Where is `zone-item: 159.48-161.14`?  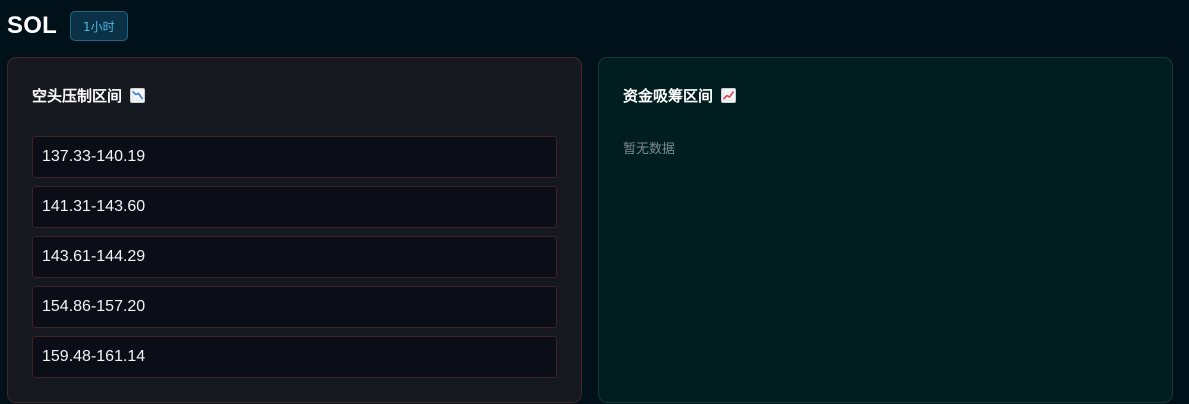
zone-item: 159.48-161.14 is located at coordinates (294, 357).